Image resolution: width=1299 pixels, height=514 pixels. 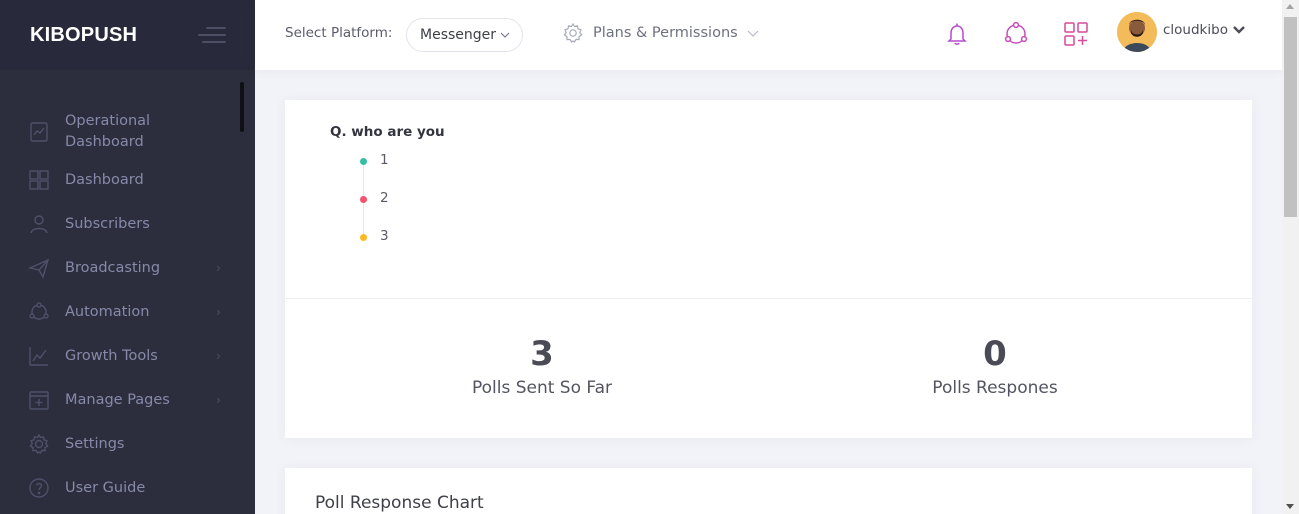 I want to click on grid-icon, so click(x=39, y=180).